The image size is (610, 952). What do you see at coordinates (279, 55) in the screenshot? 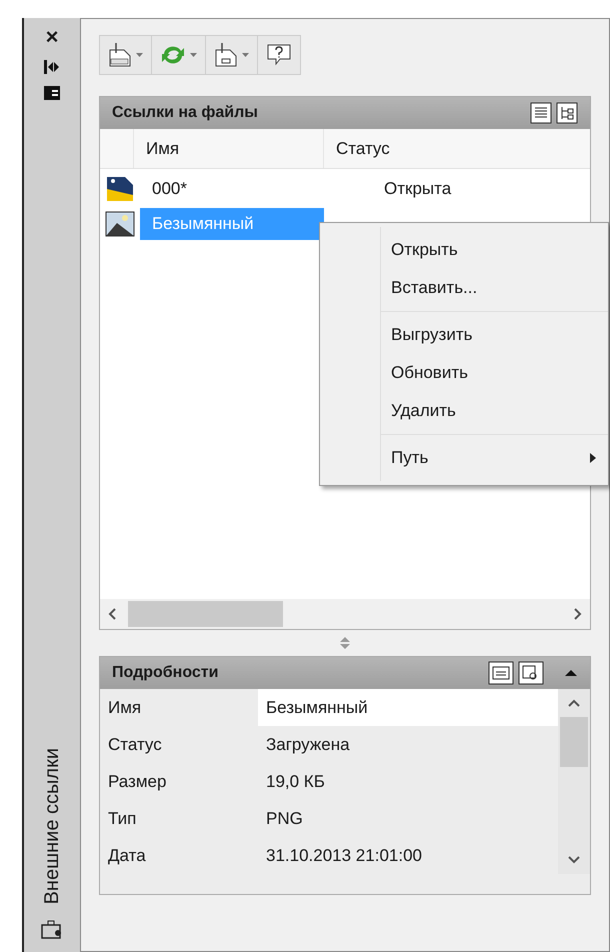
I see `help-icon` at bounding box center [279, 55].